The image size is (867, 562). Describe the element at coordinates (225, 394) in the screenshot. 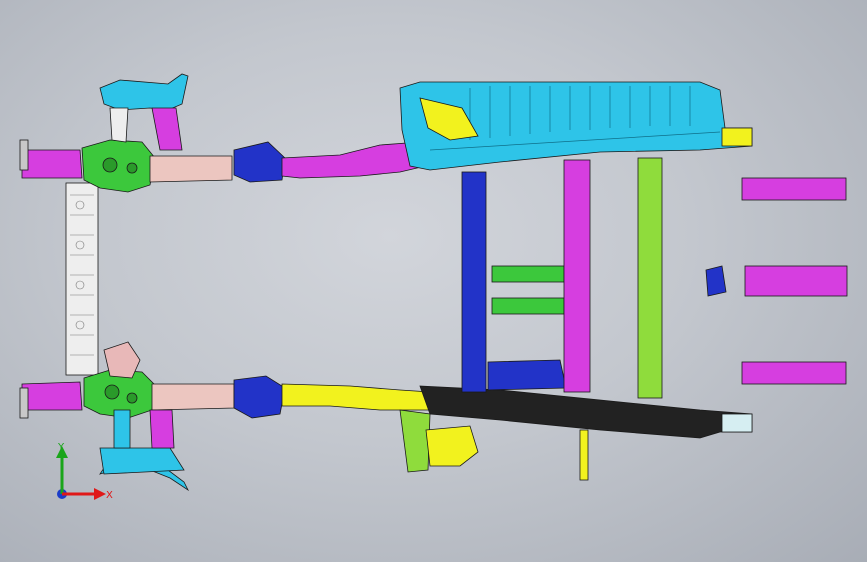

I see `lower-front-rail` at that location.